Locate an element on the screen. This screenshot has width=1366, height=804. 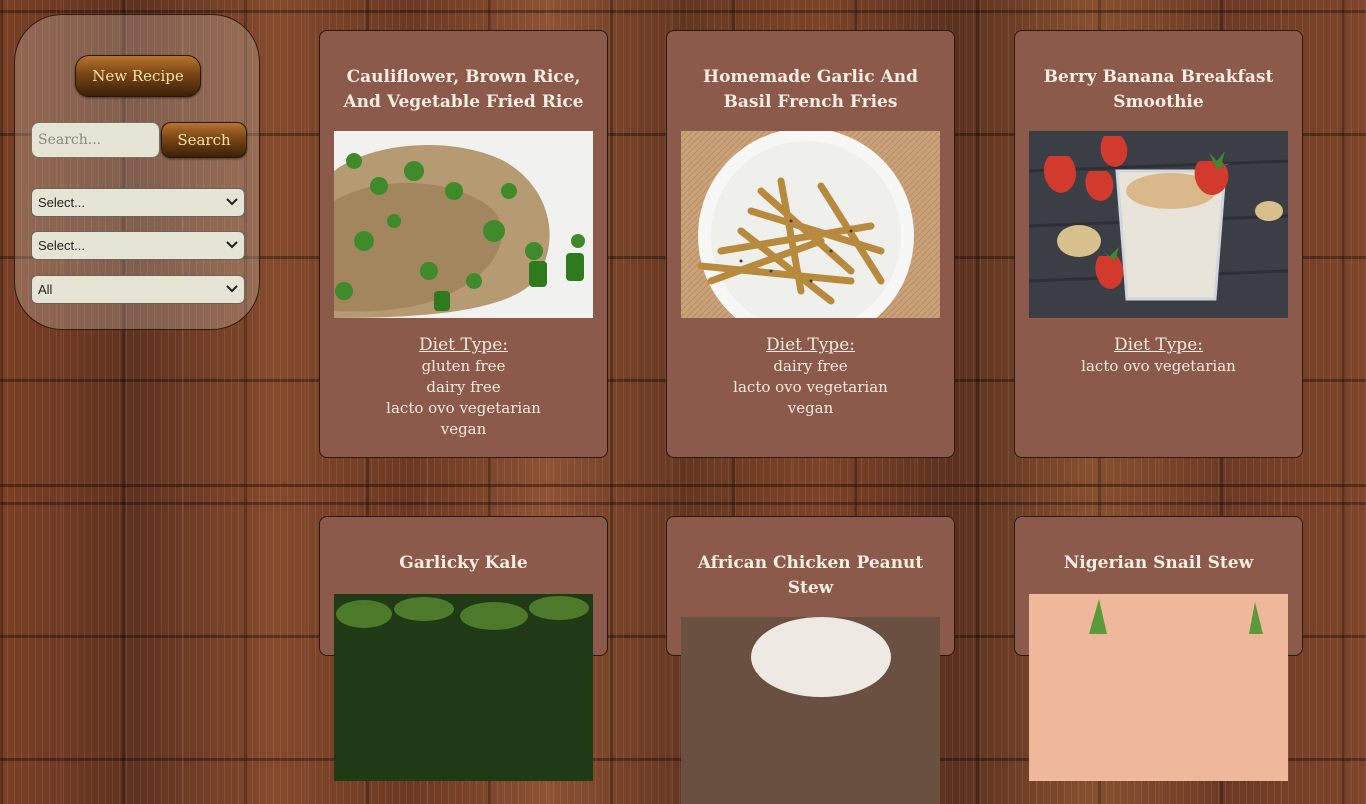
recipe-title: Garlicky Kale is located at coordinates (463, 563).